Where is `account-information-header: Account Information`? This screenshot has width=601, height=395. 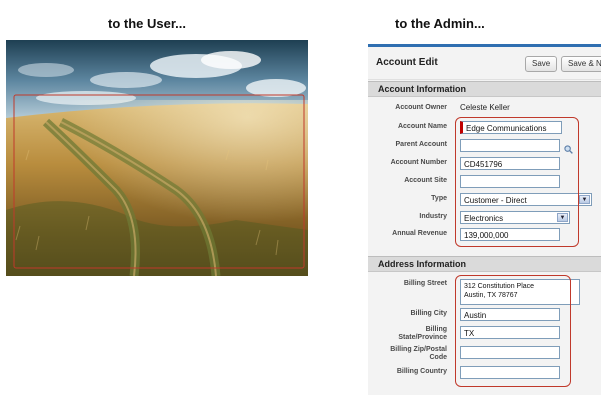
account-information-header: Account Information is located at coordinates (484, 89).